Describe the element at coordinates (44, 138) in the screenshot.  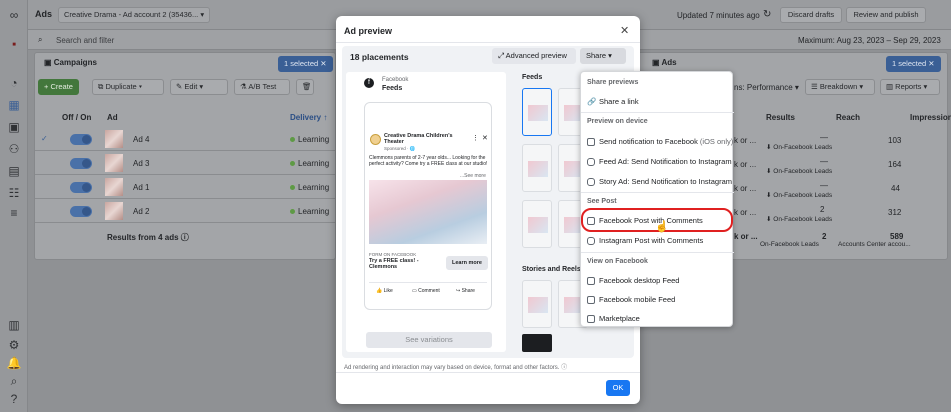
I see `row-checkbox: ✓` at that location.